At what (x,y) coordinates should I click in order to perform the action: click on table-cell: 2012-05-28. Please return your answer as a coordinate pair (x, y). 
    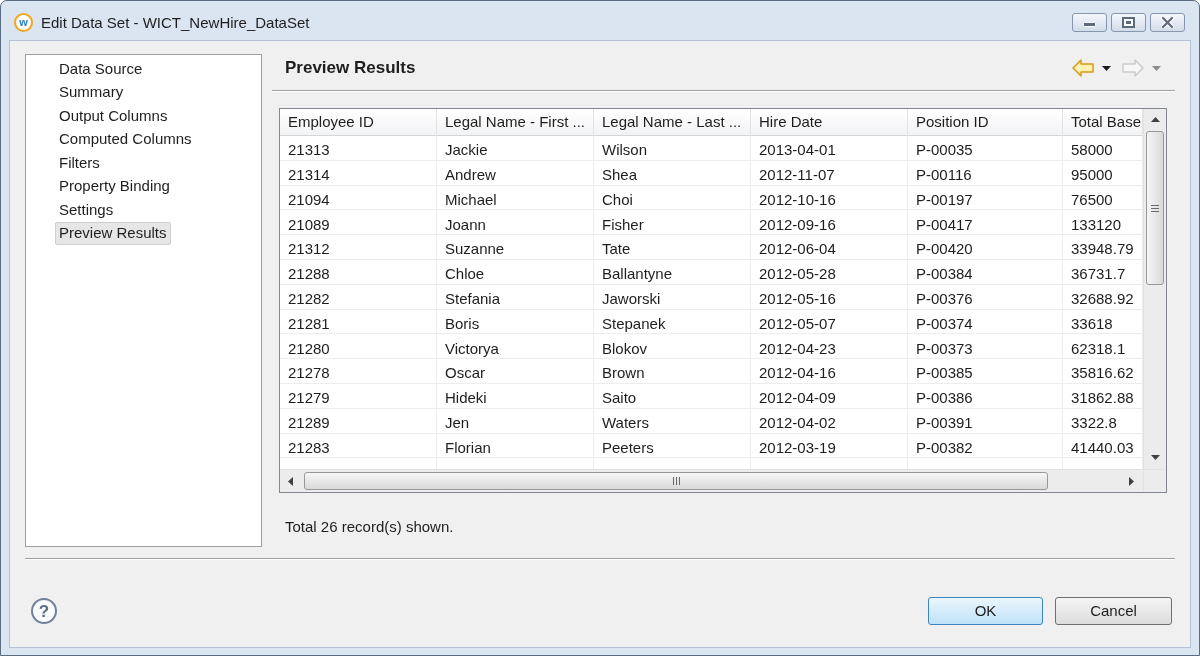
    Looking at the image, I should click on (829, 272).